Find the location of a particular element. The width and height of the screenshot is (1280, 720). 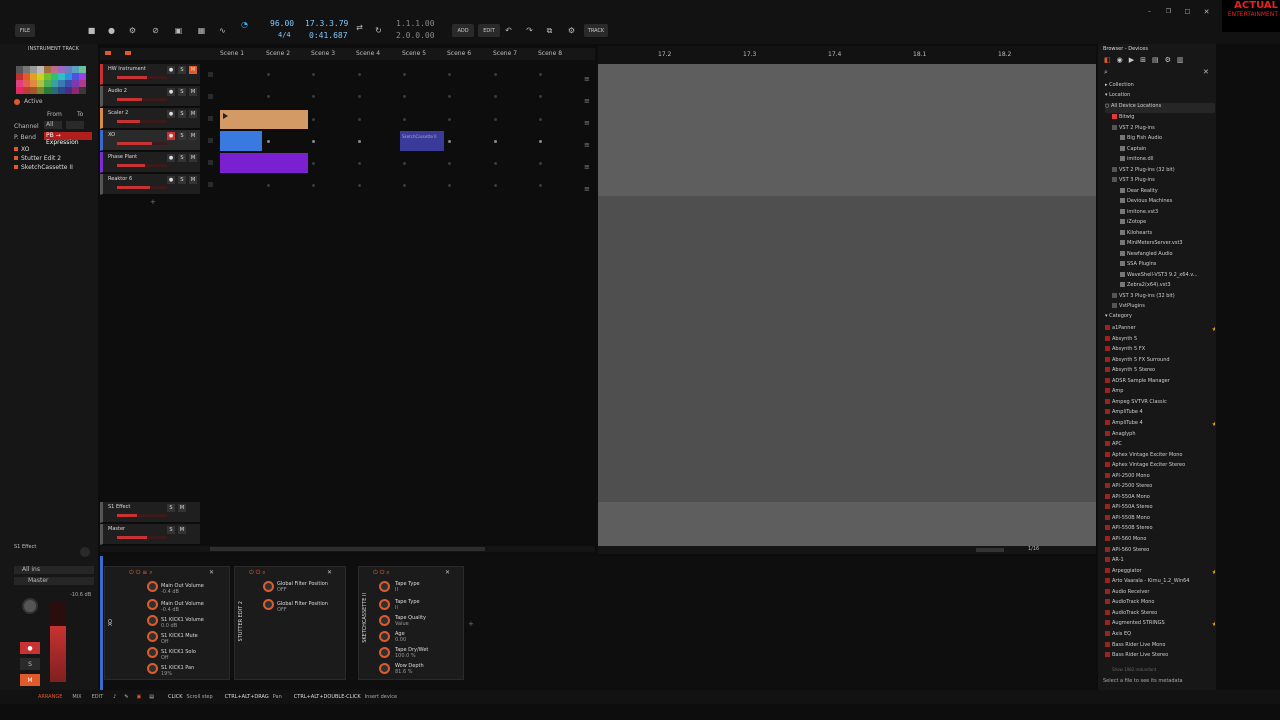

punch-icon: ⇄ is located at coordinates (359, 27).